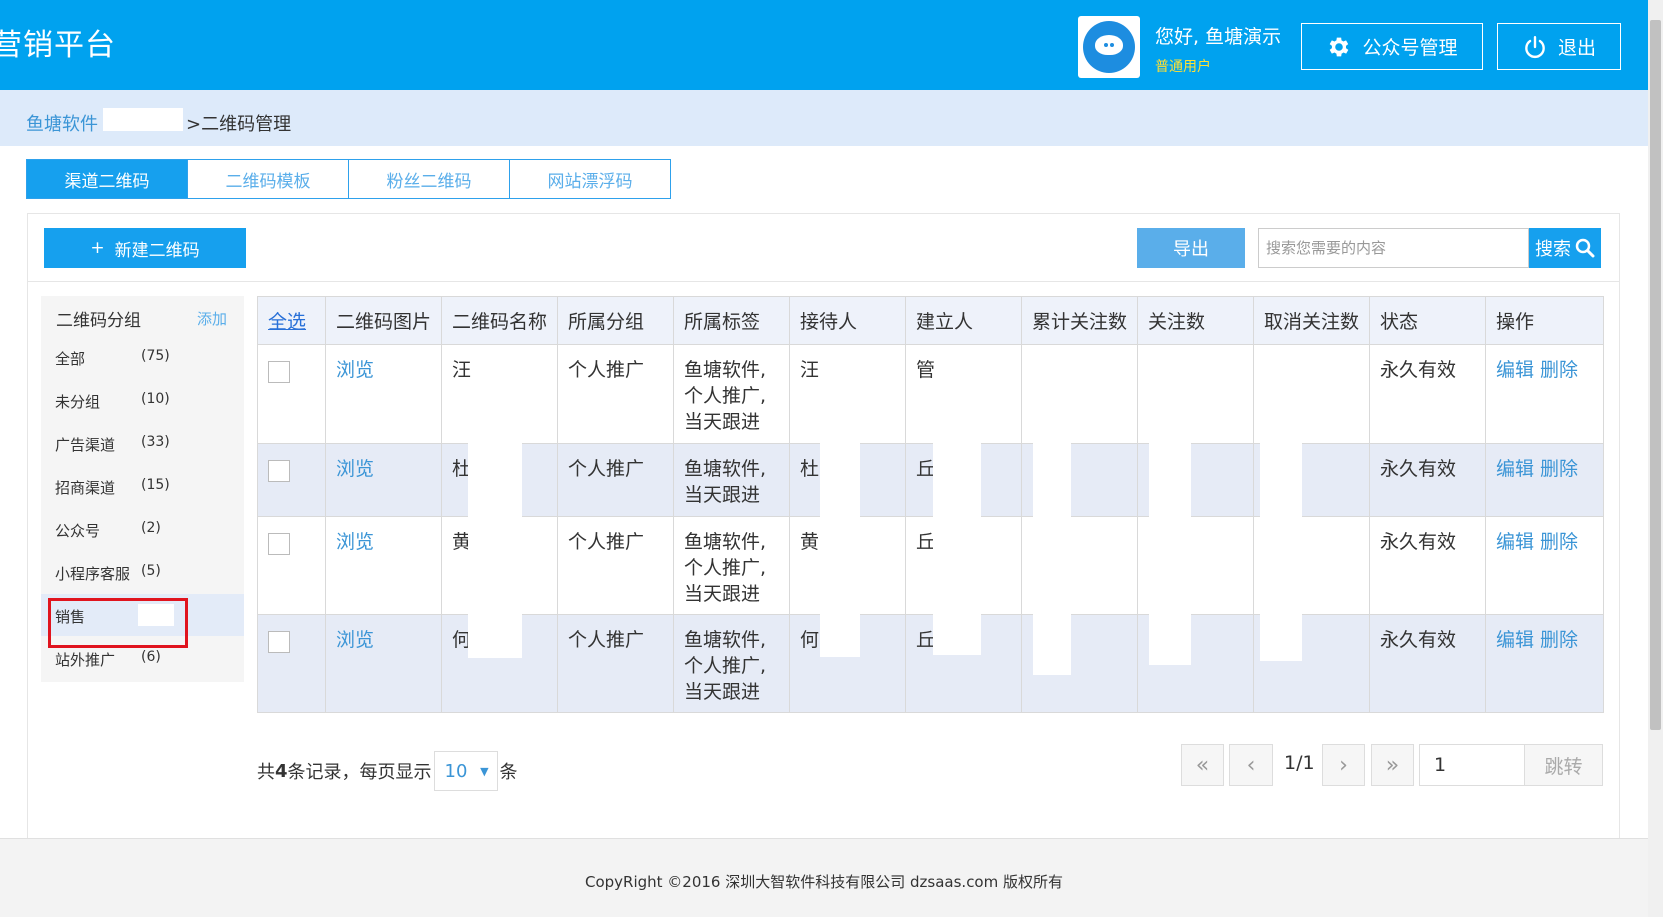  What do you see at coordinates (62, 123) in the screenshot?
I see `breadcrumb-home: 鱼塘软件` at bounding box center [62, 123].